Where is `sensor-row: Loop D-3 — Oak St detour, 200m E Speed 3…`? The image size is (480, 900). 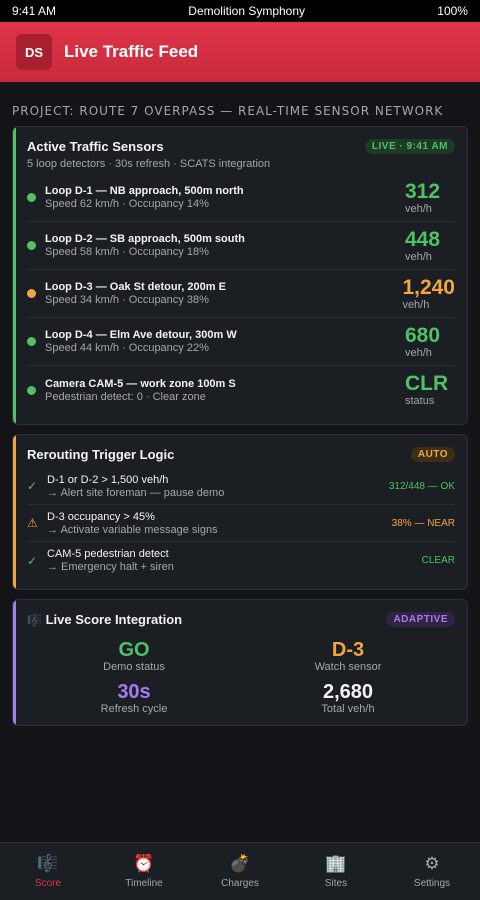 sensor-row: Loop D-3 — Oak St detour, 200m E Speed 3… is located at coordinates (241, 294).